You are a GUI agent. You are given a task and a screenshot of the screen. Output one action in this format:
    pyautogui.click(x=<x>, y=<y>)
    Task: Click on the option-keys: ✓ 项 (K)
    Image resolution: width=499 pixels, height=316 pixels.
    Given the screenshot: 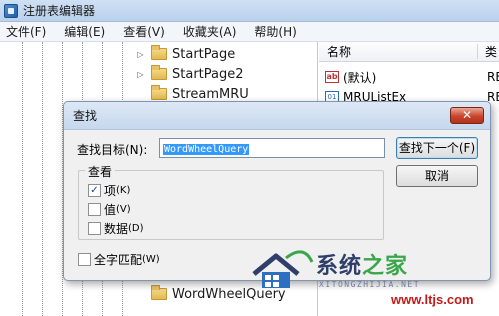 What is the action you would take?
    pyautogui.click(x=109, y=190)
    